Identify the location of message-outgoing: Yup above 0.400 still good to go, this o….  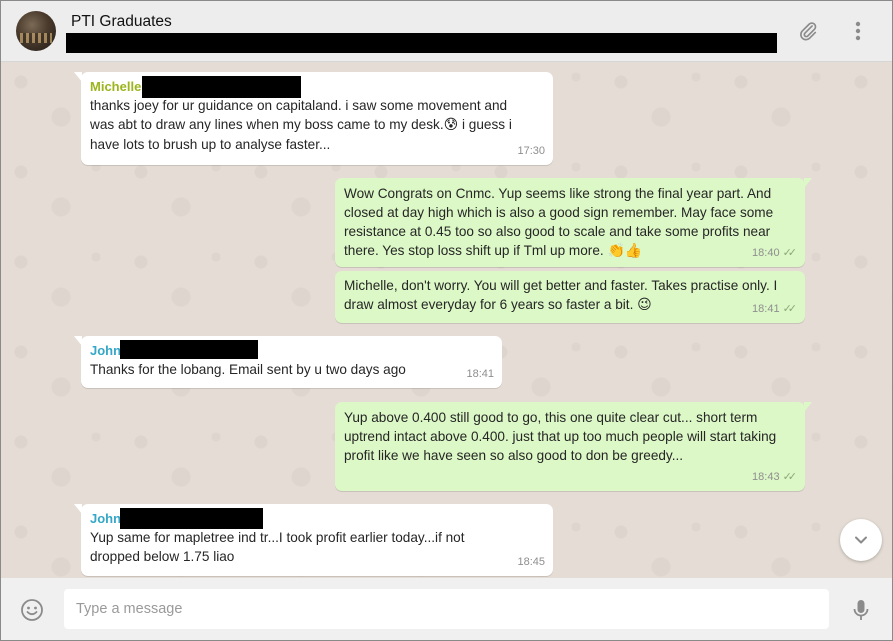
(573, 446).